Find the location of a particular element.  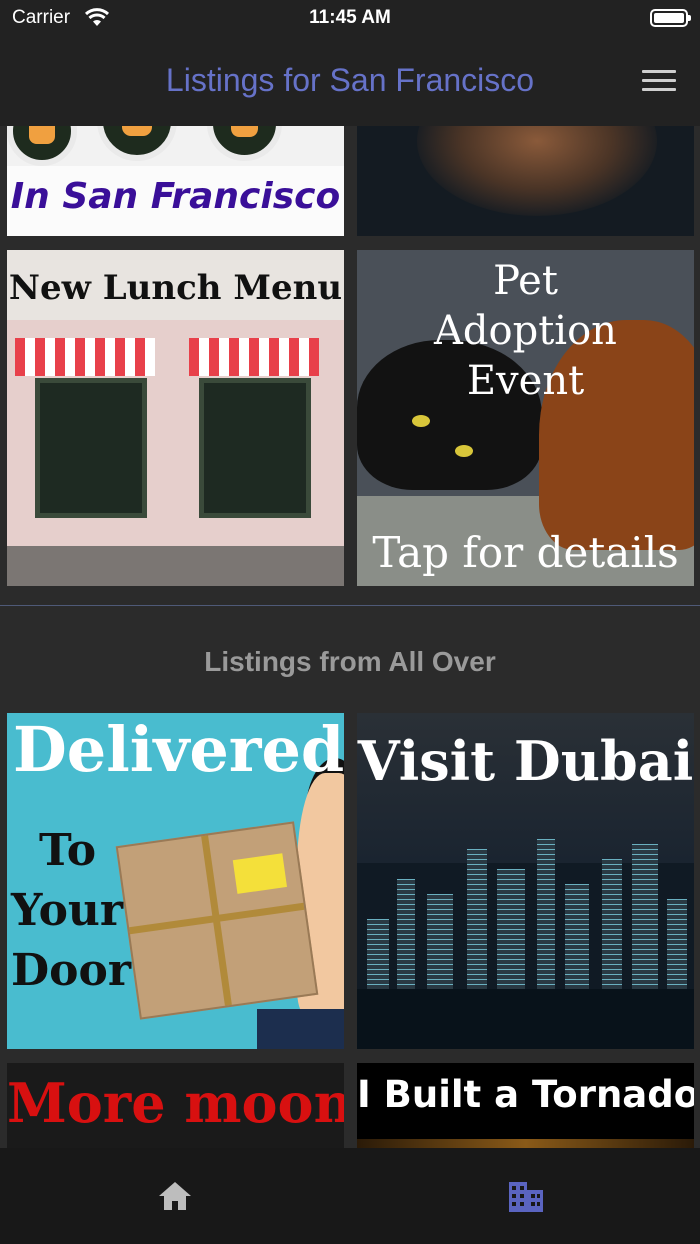

listing-tile-dark-food is located at coordinates (525, 181).